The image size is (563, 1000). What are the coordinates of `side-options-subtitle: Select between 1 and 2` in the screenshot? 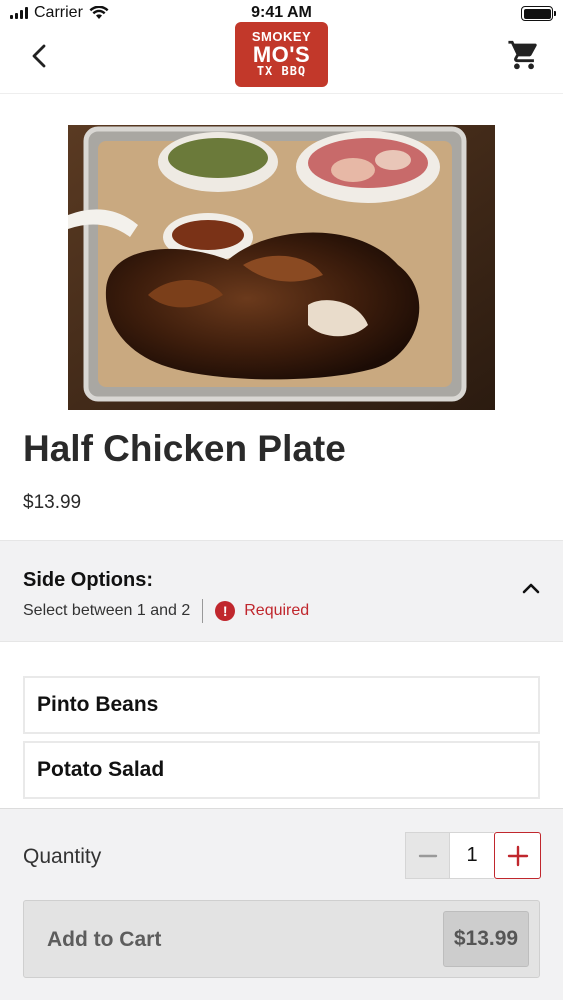 It's located at (107, 610).